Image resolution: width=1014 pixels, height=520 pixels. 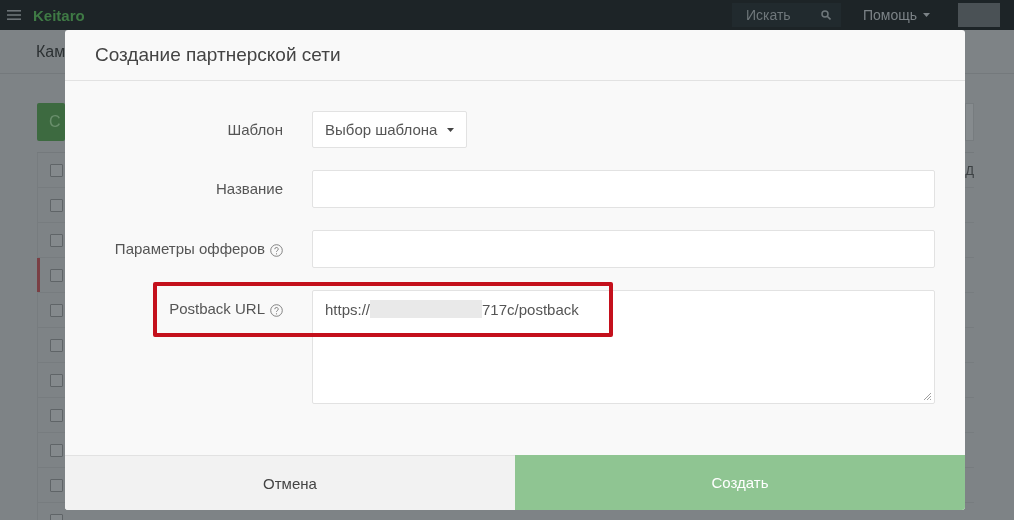 What do you see at coordinates (218, 55) in the screenshot?
I see `dialog-title: Создание партнерской сети` at bounding box center [218, 55].